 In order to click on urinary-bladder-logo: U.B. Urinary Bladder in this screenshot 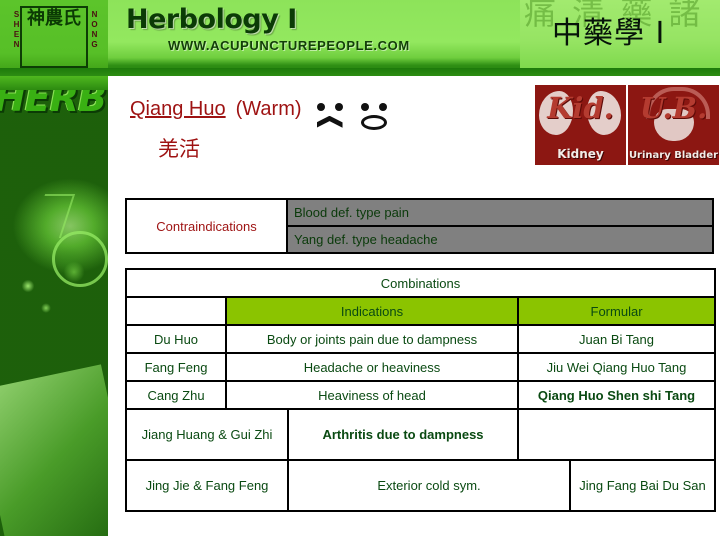, I will do `click(673, 125)`.